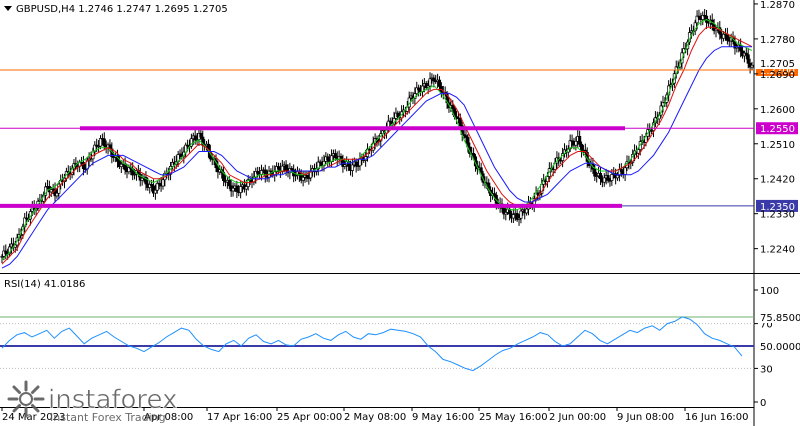 The height and width of the screenshot is (426, 800). What do you see at coordinates (717, 417) in the screenshot?
I see `time-tick-label: 16 Jun 16:00` at bounding box center [717, 417].